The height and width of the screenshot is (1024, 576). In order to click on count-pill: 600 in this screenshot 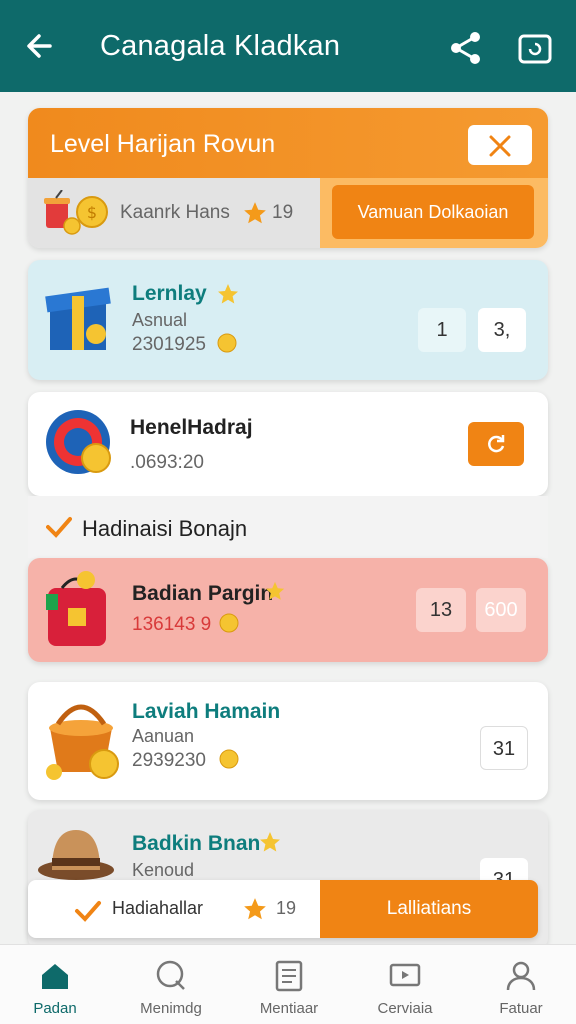, I will do `click(501, 610)`.